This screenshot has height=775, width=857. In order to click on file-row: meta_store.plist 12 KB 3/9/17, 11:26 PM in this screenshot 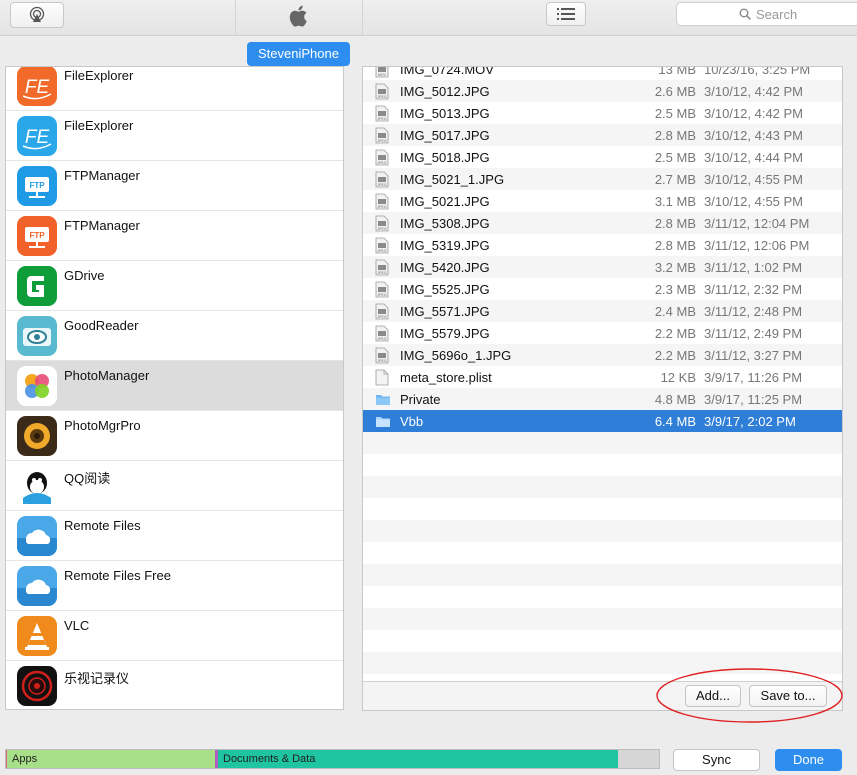, I will do `click(602, 377)`.